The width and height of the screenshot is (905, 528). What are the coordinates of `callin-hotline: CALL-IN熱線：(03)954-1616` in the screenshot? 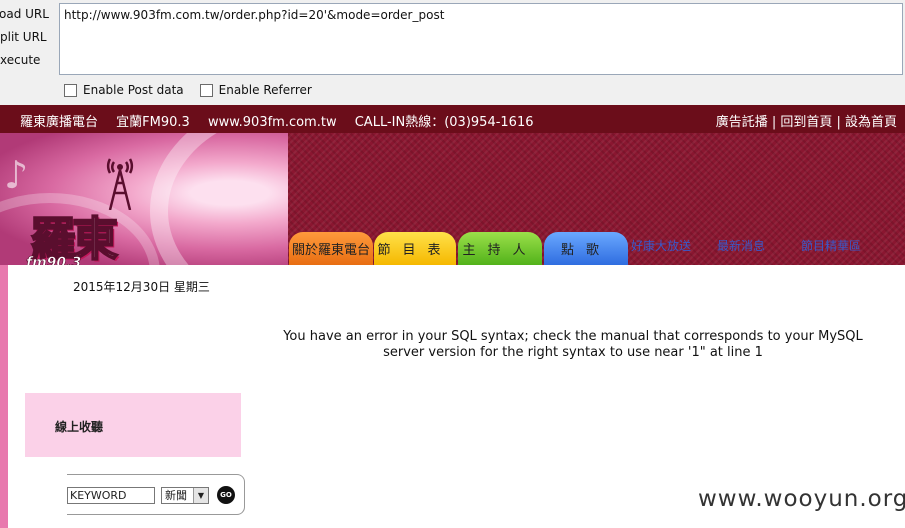 It's located at (444, 122).